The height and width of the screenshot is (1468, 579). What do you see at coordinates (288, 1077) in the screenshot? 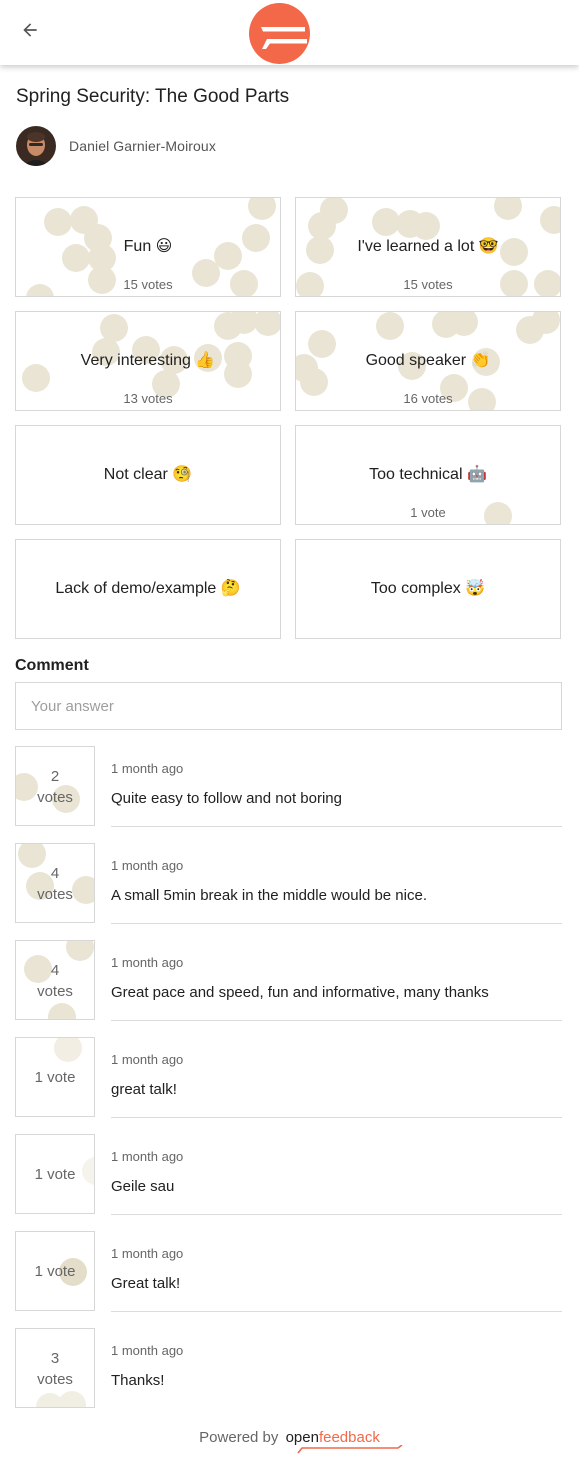
I see `comment-item: 1 vote 1 month ago great talk!` at bounding box center [288, 1077].